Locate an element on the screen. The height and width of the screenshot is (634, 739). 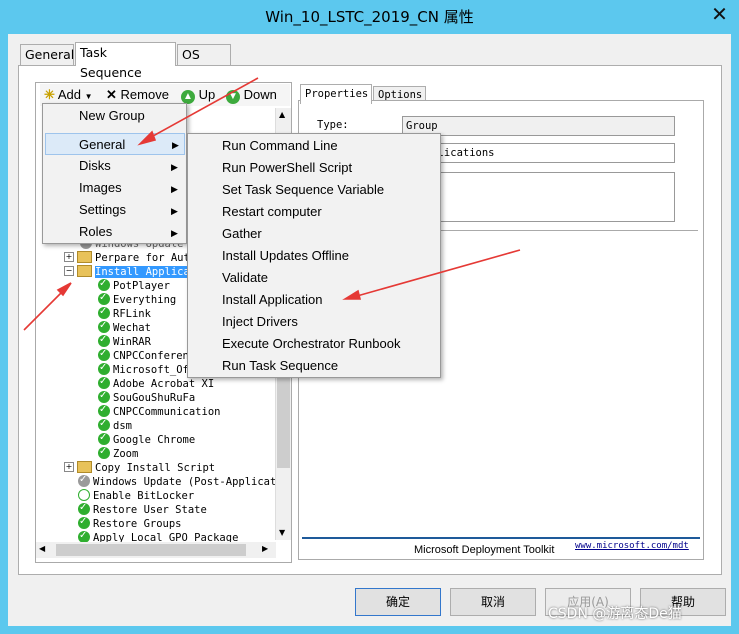
watermark: CSDN @游离态De猫 is located at coordinates (615, 614).